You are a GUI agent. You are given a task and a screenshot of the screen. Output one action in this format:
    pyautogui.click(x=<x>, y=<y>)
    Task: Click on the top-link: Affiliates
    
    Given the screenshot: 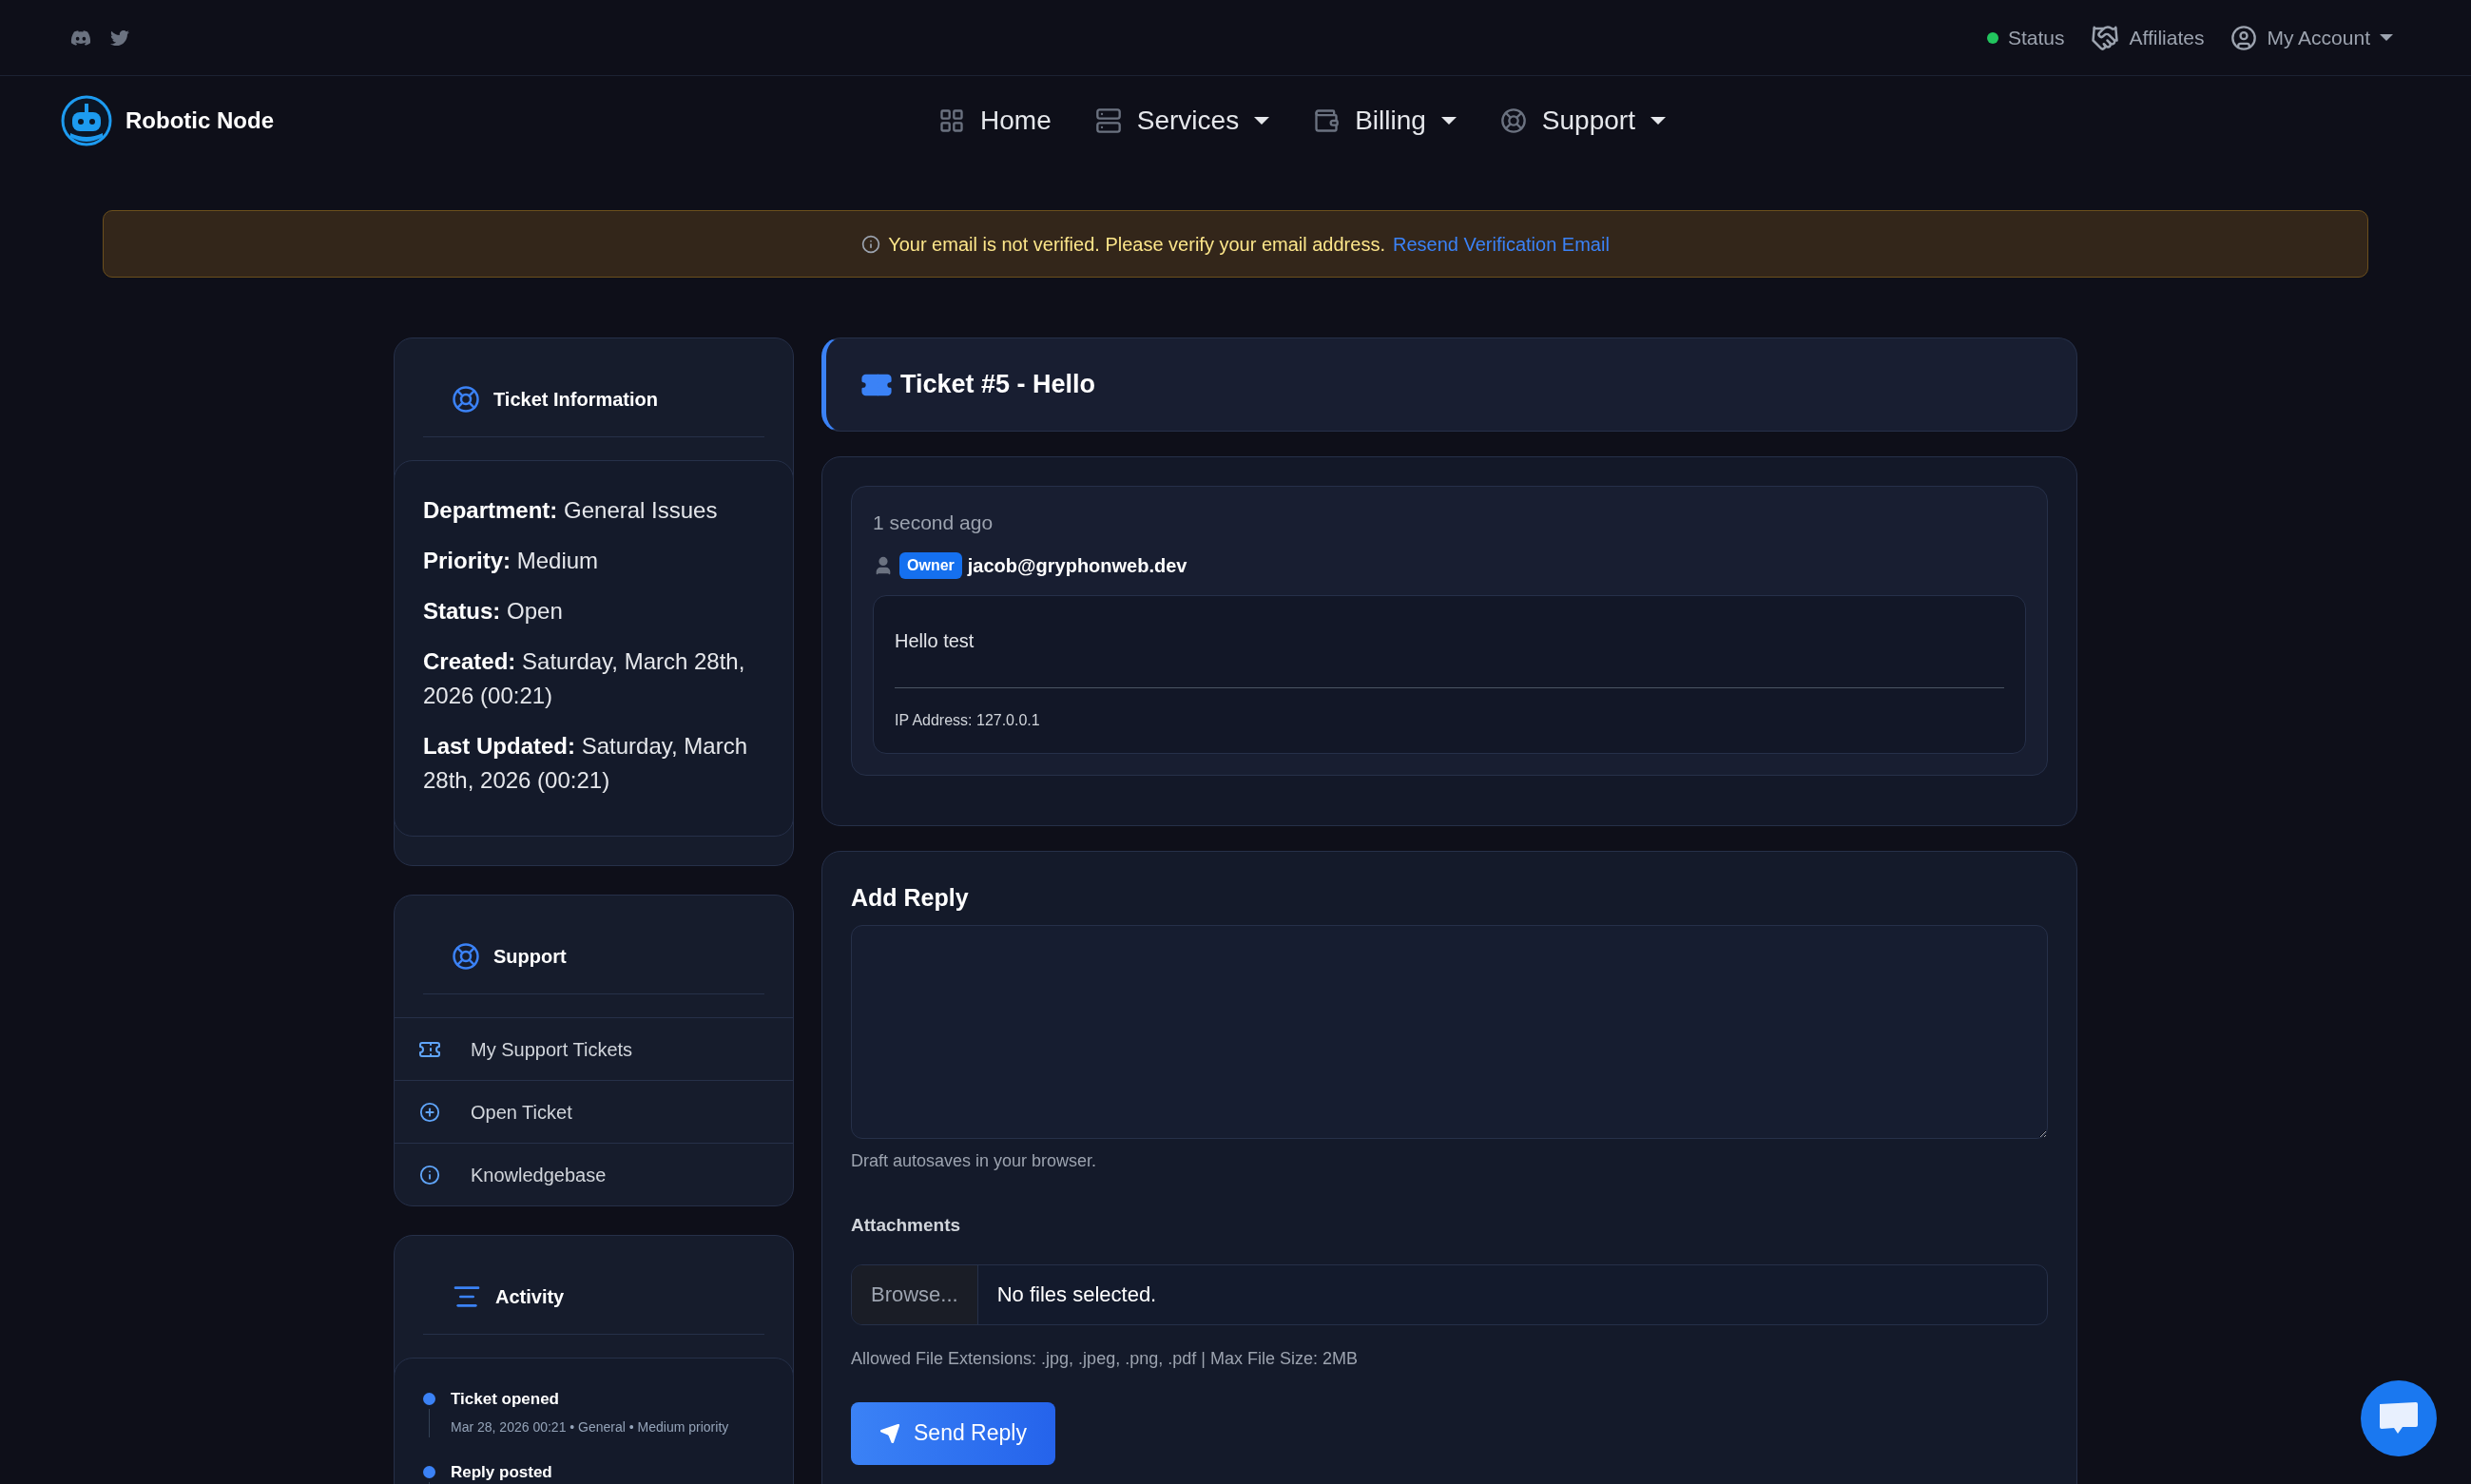 What is the action you would take?
    pyautogui.click(x=2148, y=37)
    